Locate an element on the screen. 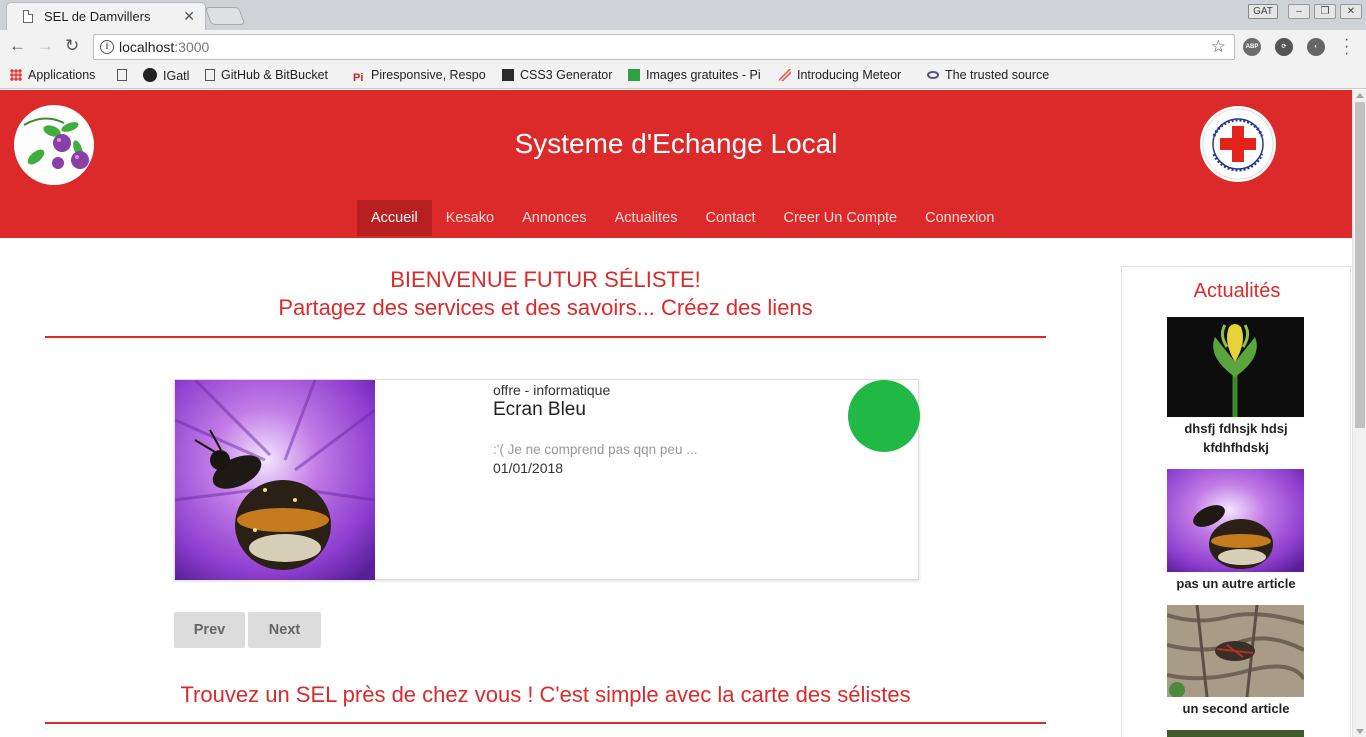 This screenshot has height=737, width=1366. bookmark-item: Pi Piresponsive, Respo is located at coordinates (421, 76).